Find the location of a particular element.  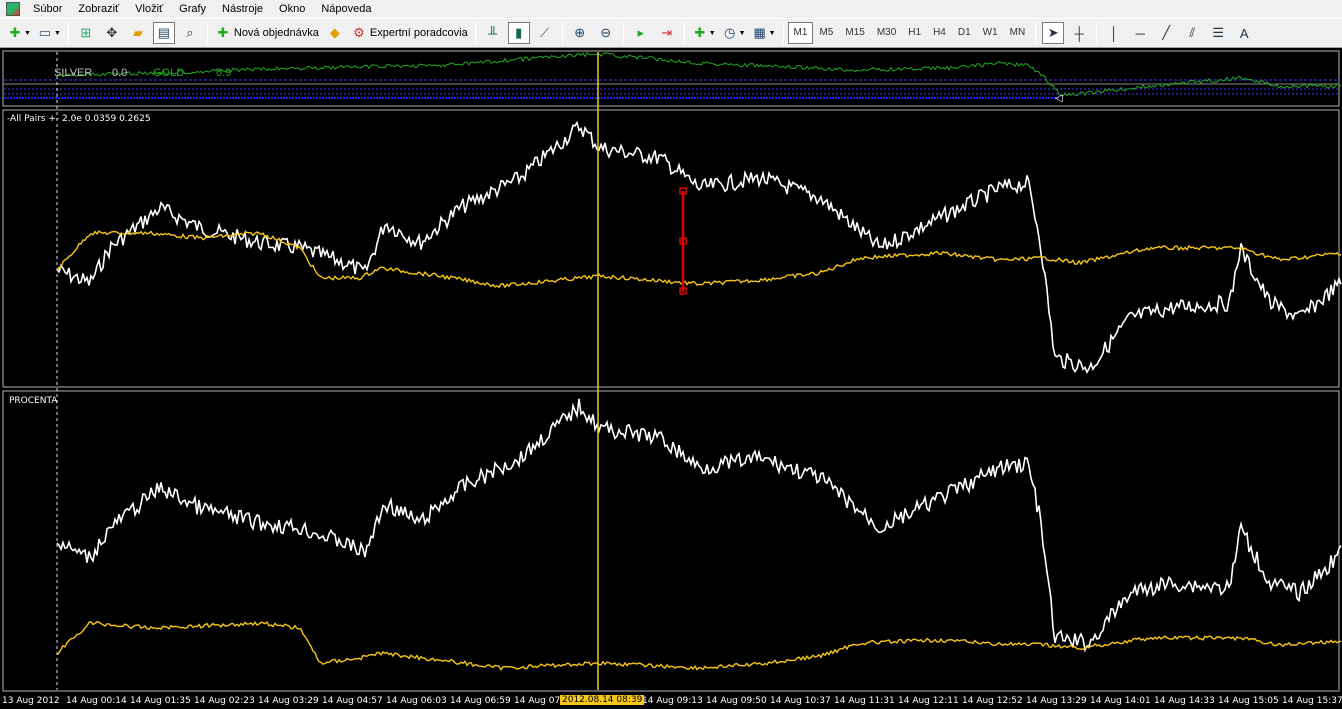

periods-button: ◷ ▼ is located at coordinates (734, 33).